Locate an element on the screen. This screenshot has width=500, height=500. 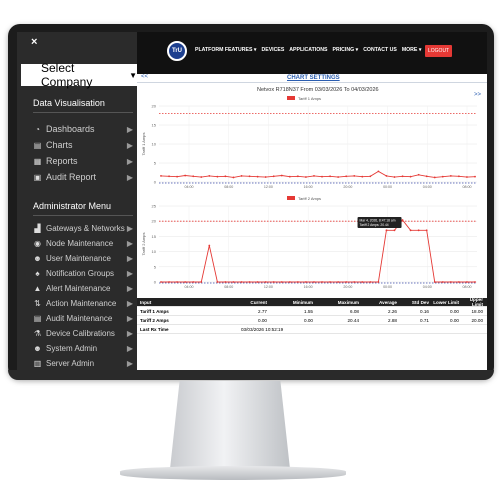
table-cell: 20.44 is located at coordinates (353, 320).